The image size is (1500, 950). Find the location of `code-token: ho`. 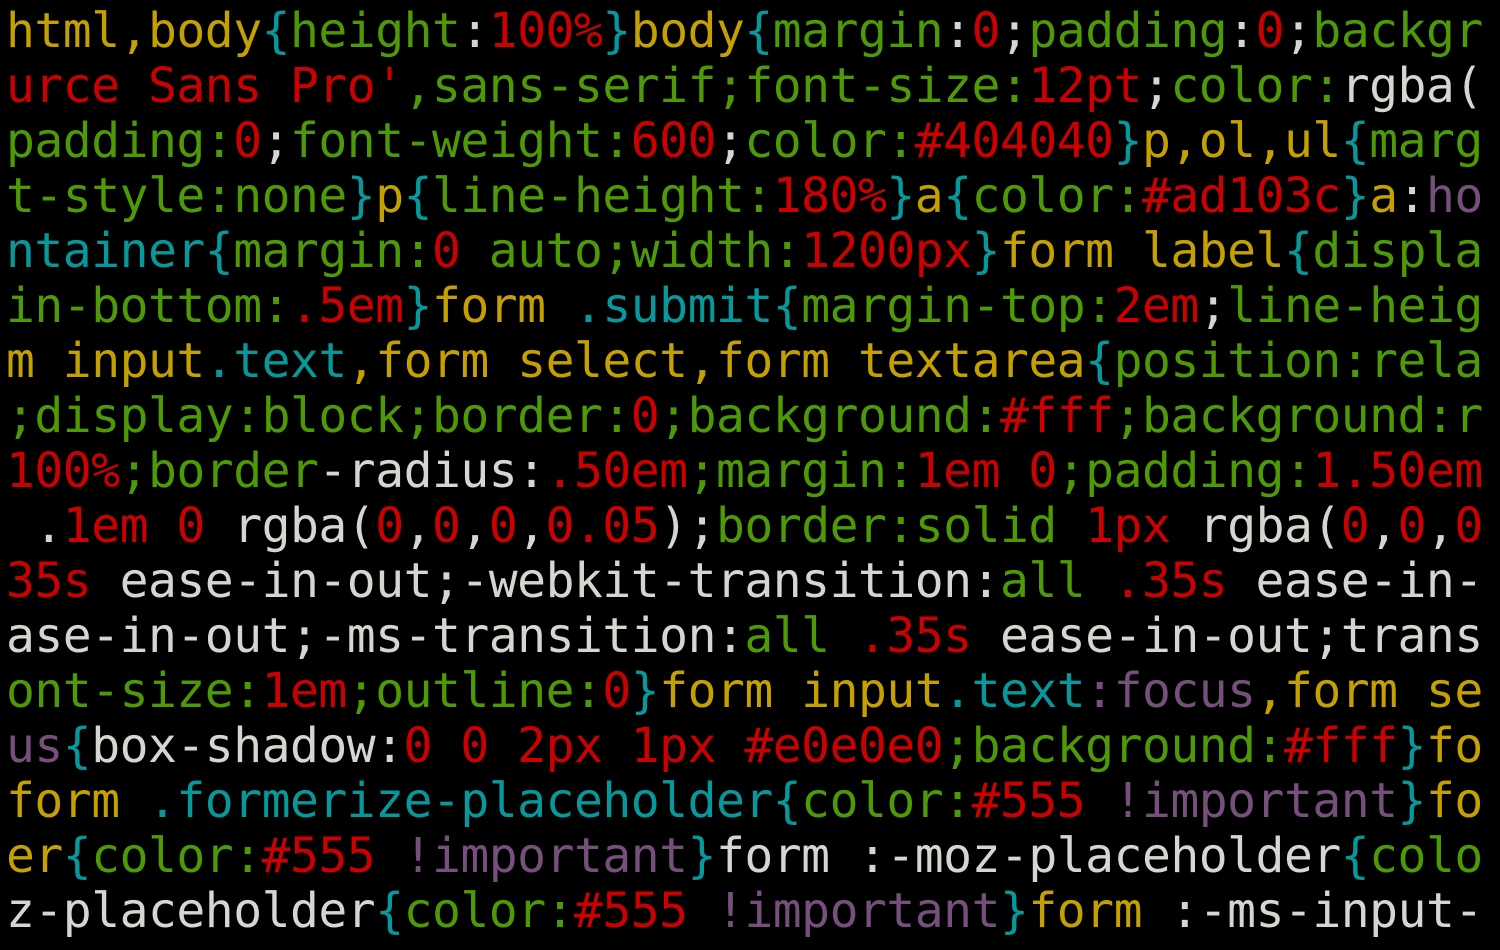

code-token: ho is located at coordinates (1454, 196).